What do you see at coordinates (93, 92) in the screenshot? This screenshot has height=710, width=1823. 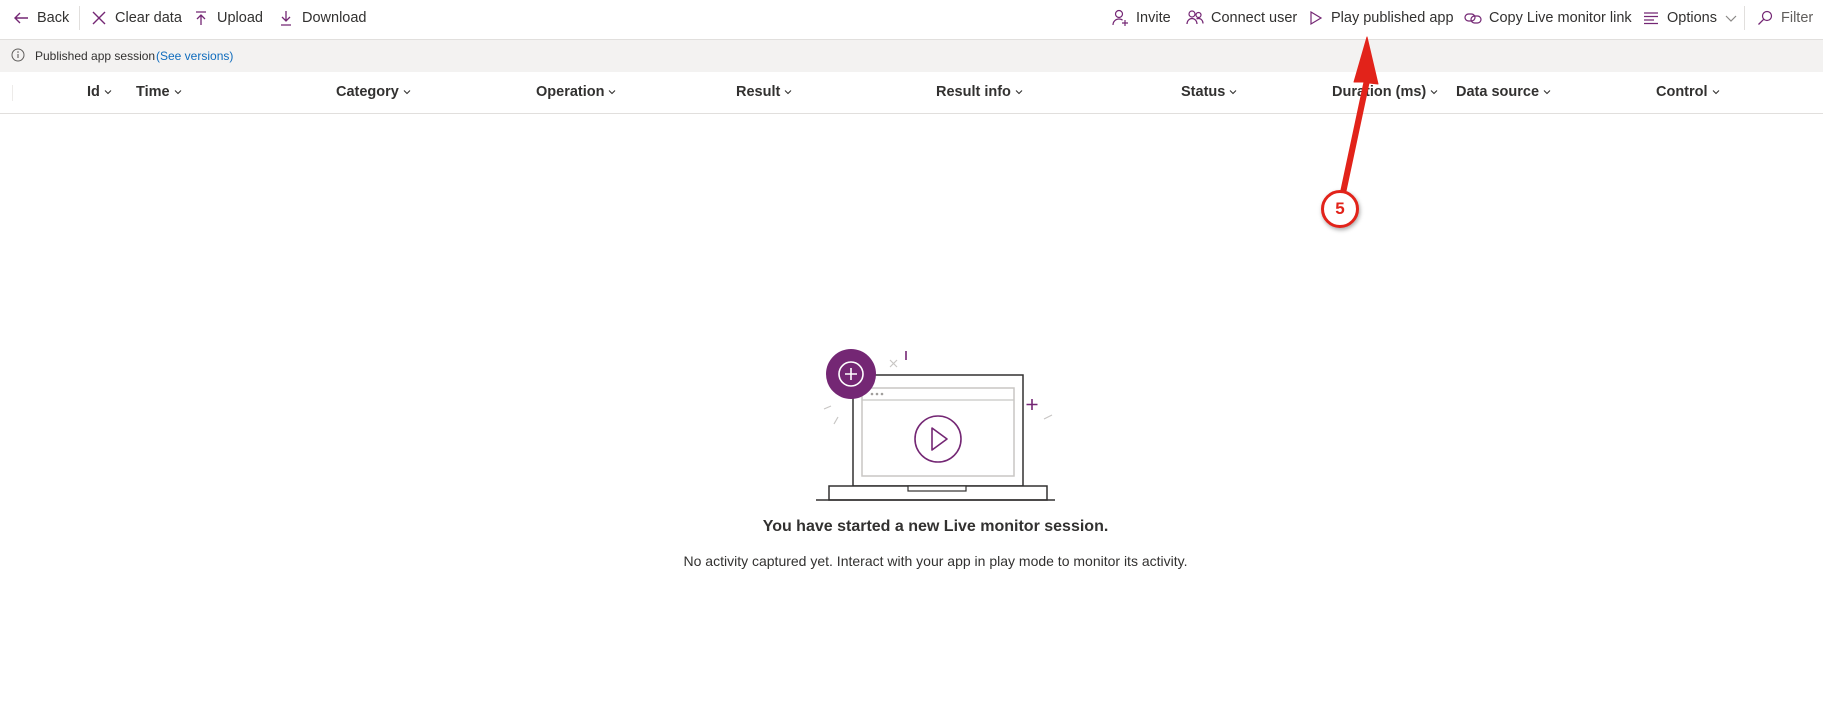 I see `column-header-label: Id` at bounding box center [93, 92].